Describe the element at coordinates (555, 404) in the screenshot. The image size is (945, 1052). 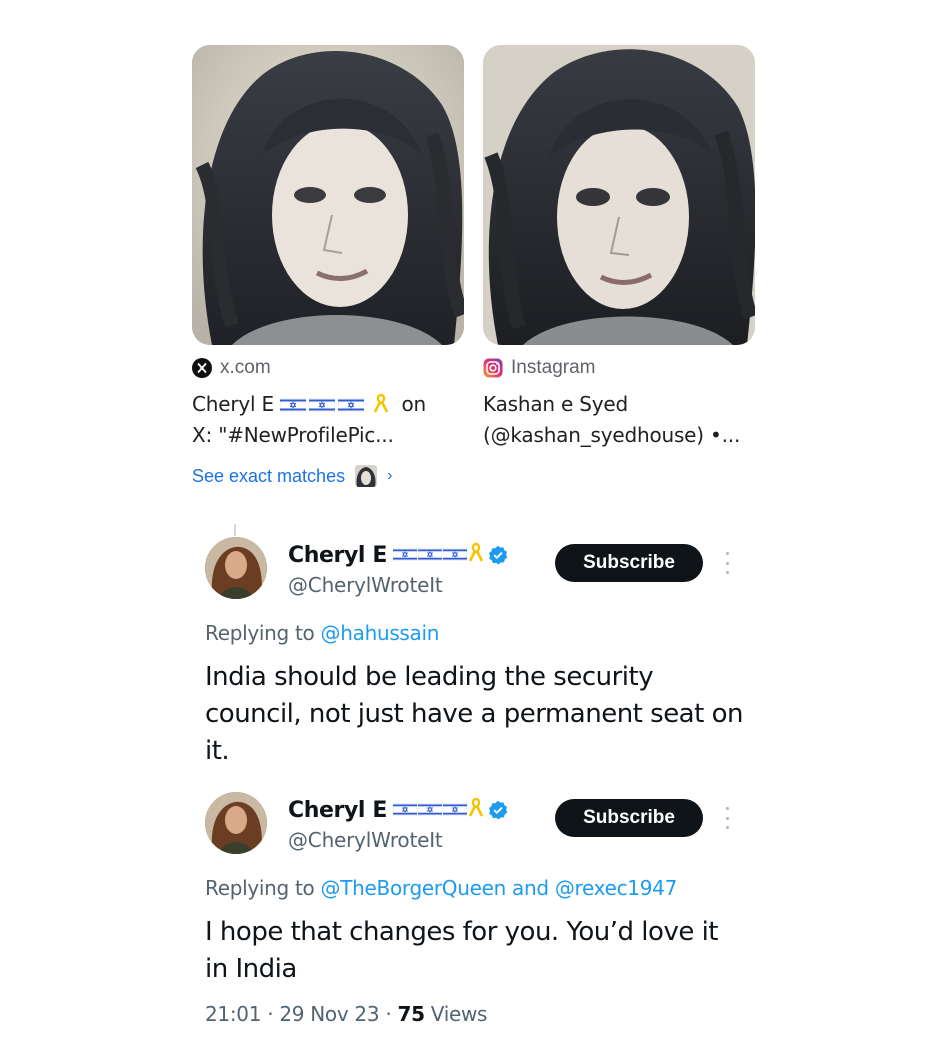
I see `result-title-line1: Kashan e Syed` at that location.